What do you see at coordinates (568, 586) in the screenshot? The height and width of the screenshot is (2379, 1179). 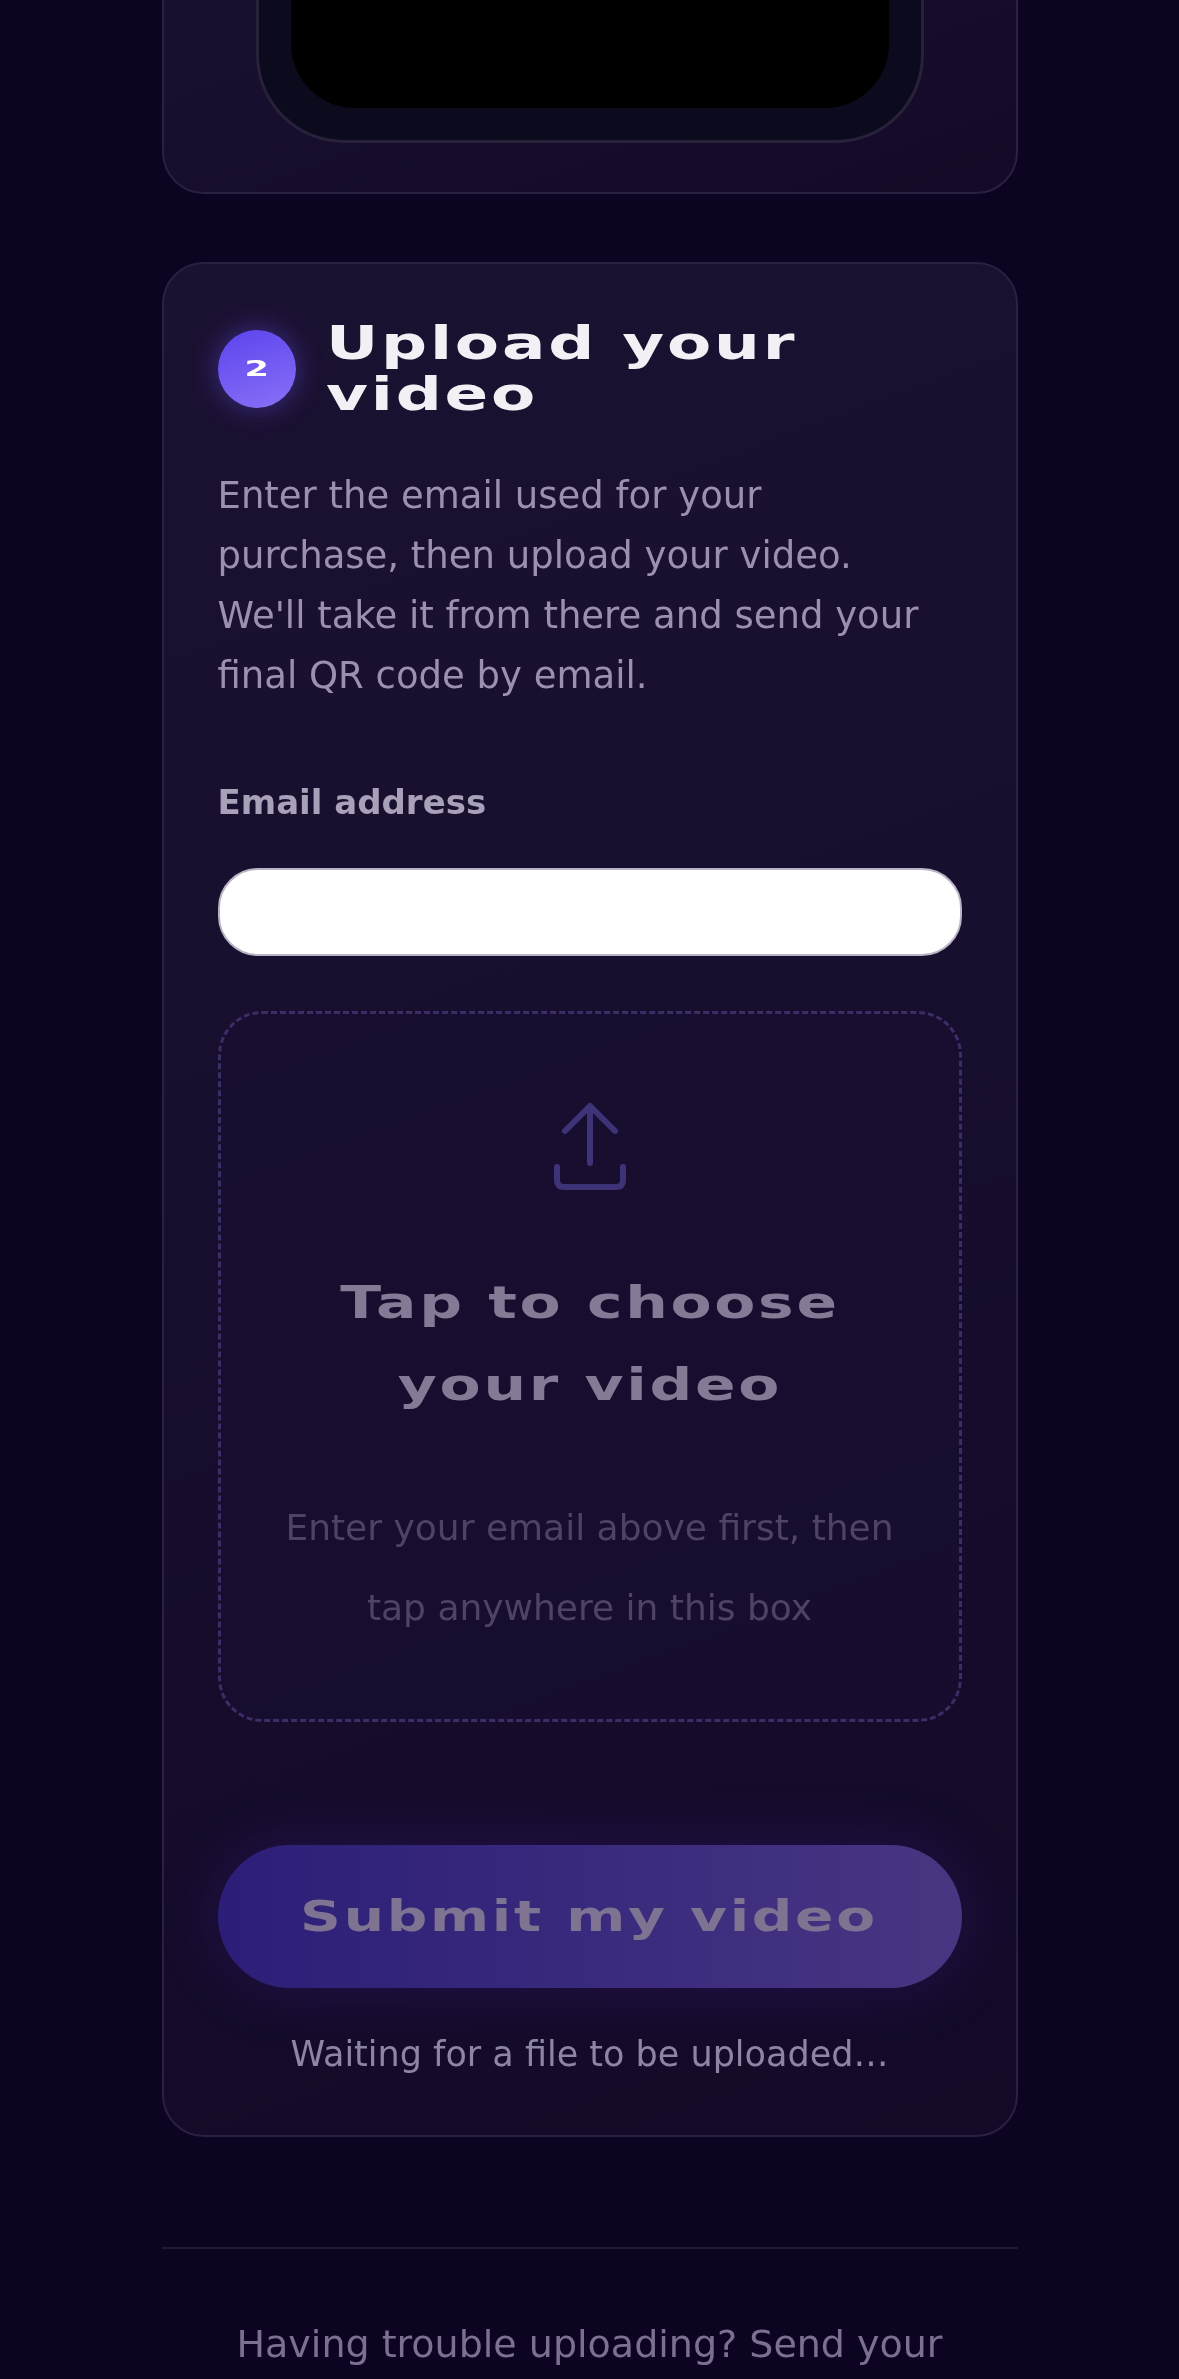 I see `step-description: Enter the email used for your purchase, then upload your video. We'll take it from there and send your final QR code by email.` at bounding box center [568, 586].